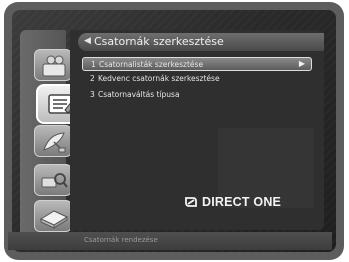 This screenshot has width=349, height=262. I want to click on panel-header: ◀ Csatornák szerkesztése, so click(201, 42).